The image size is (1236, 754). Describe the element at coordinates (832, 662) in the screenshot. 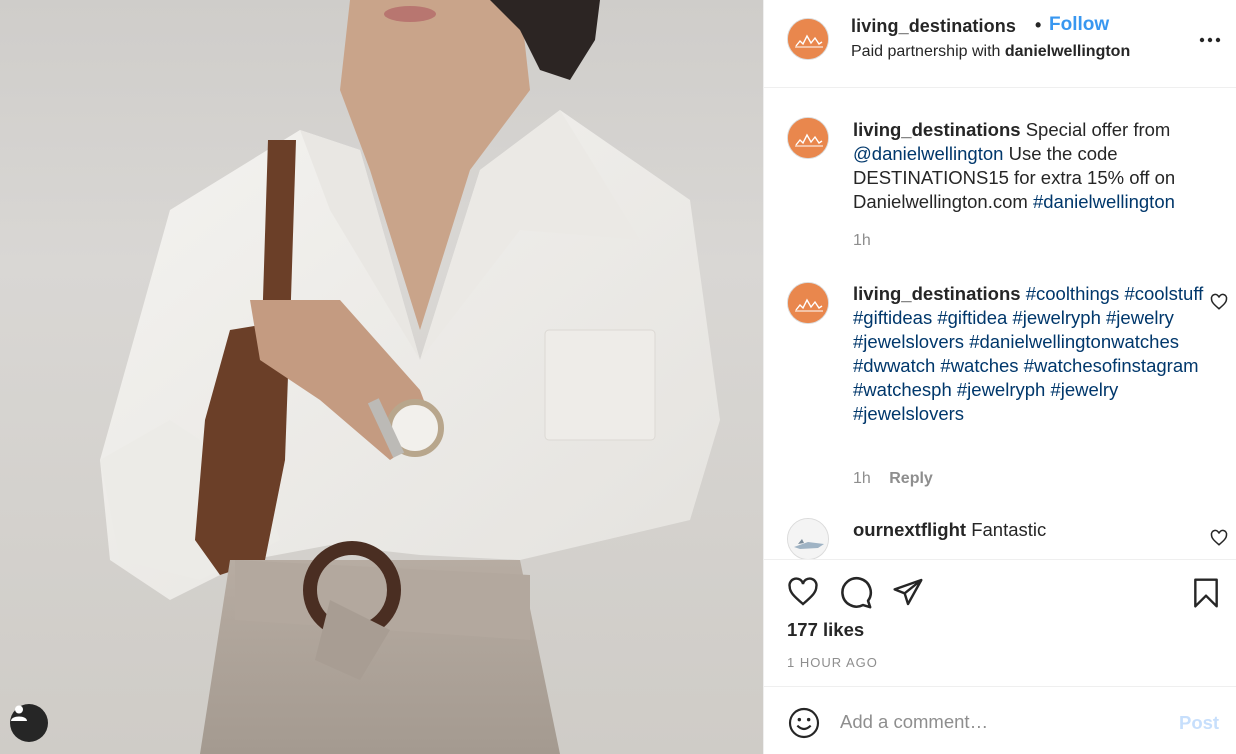

I see `post-timestamp: 1 HOUR AGO` at that location.